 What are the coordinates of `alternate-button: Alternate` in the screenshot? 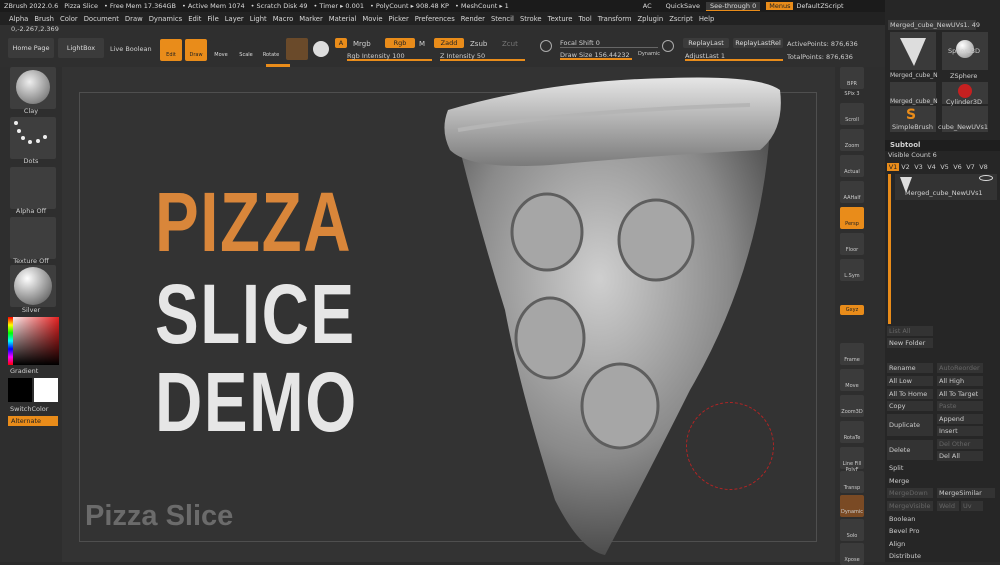 It's located at (33, 421).